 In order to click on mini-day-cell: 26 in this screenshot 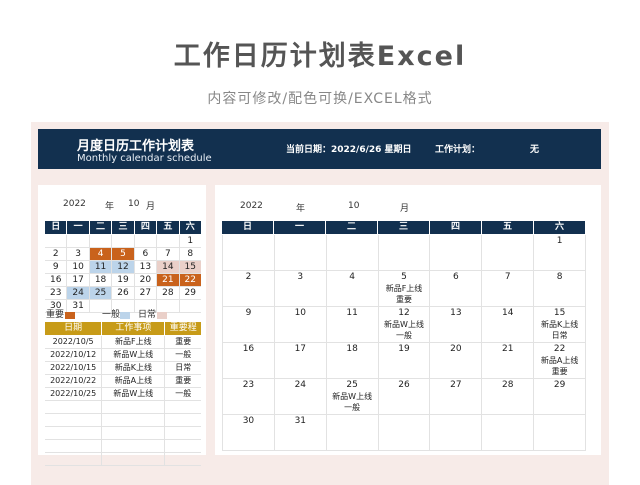, I will do `click(123, 293)`.